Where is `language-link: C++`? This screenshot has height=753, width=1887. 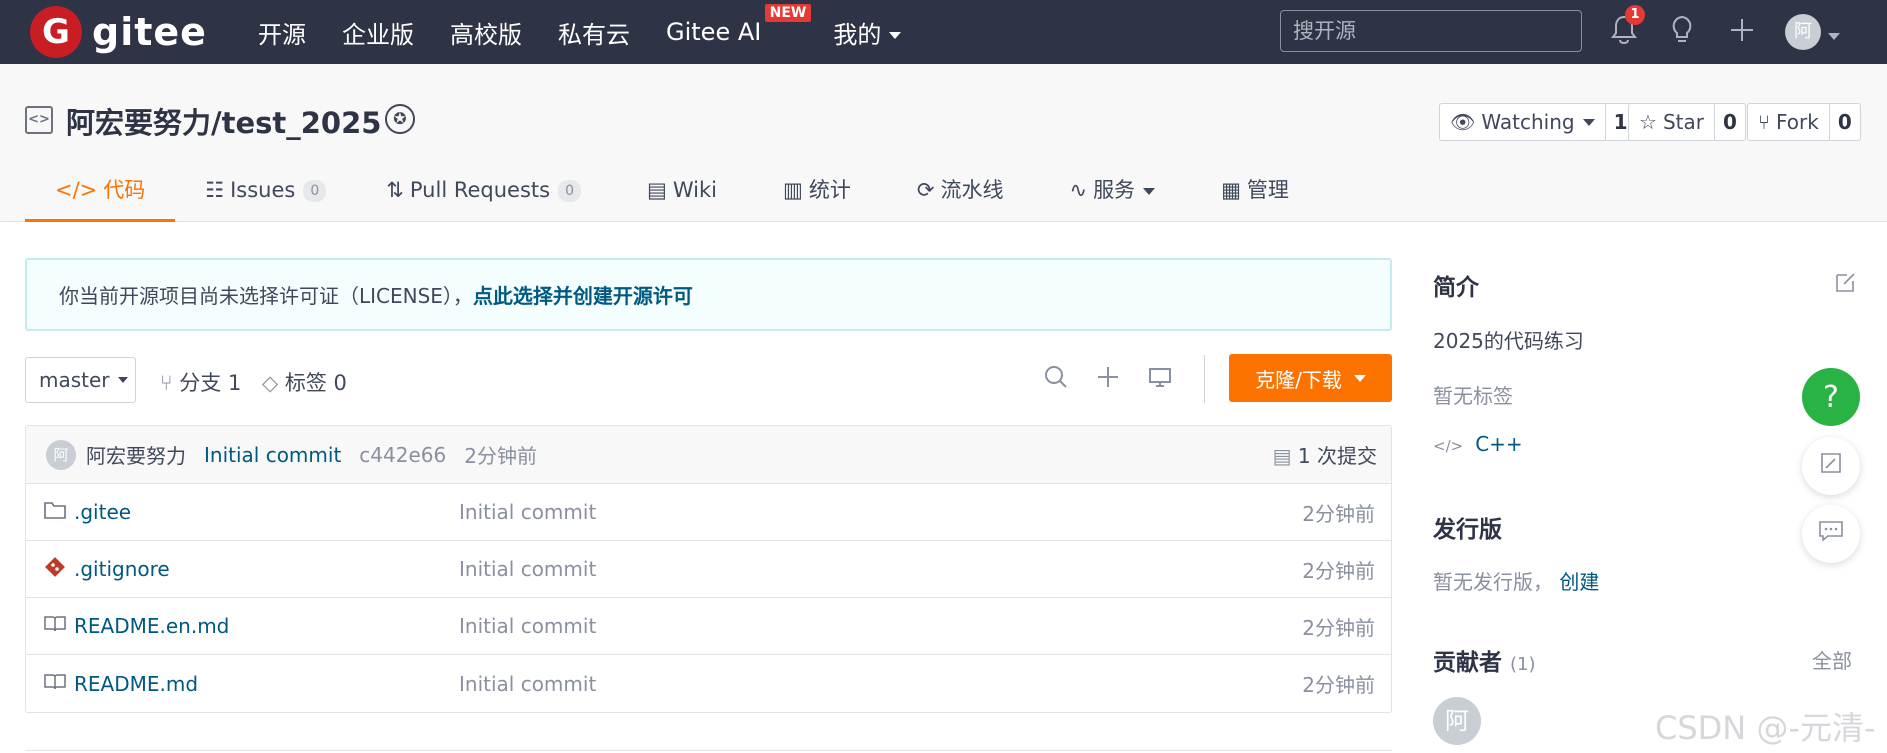 language-link: C++ is located at coordinates (1498, 444).